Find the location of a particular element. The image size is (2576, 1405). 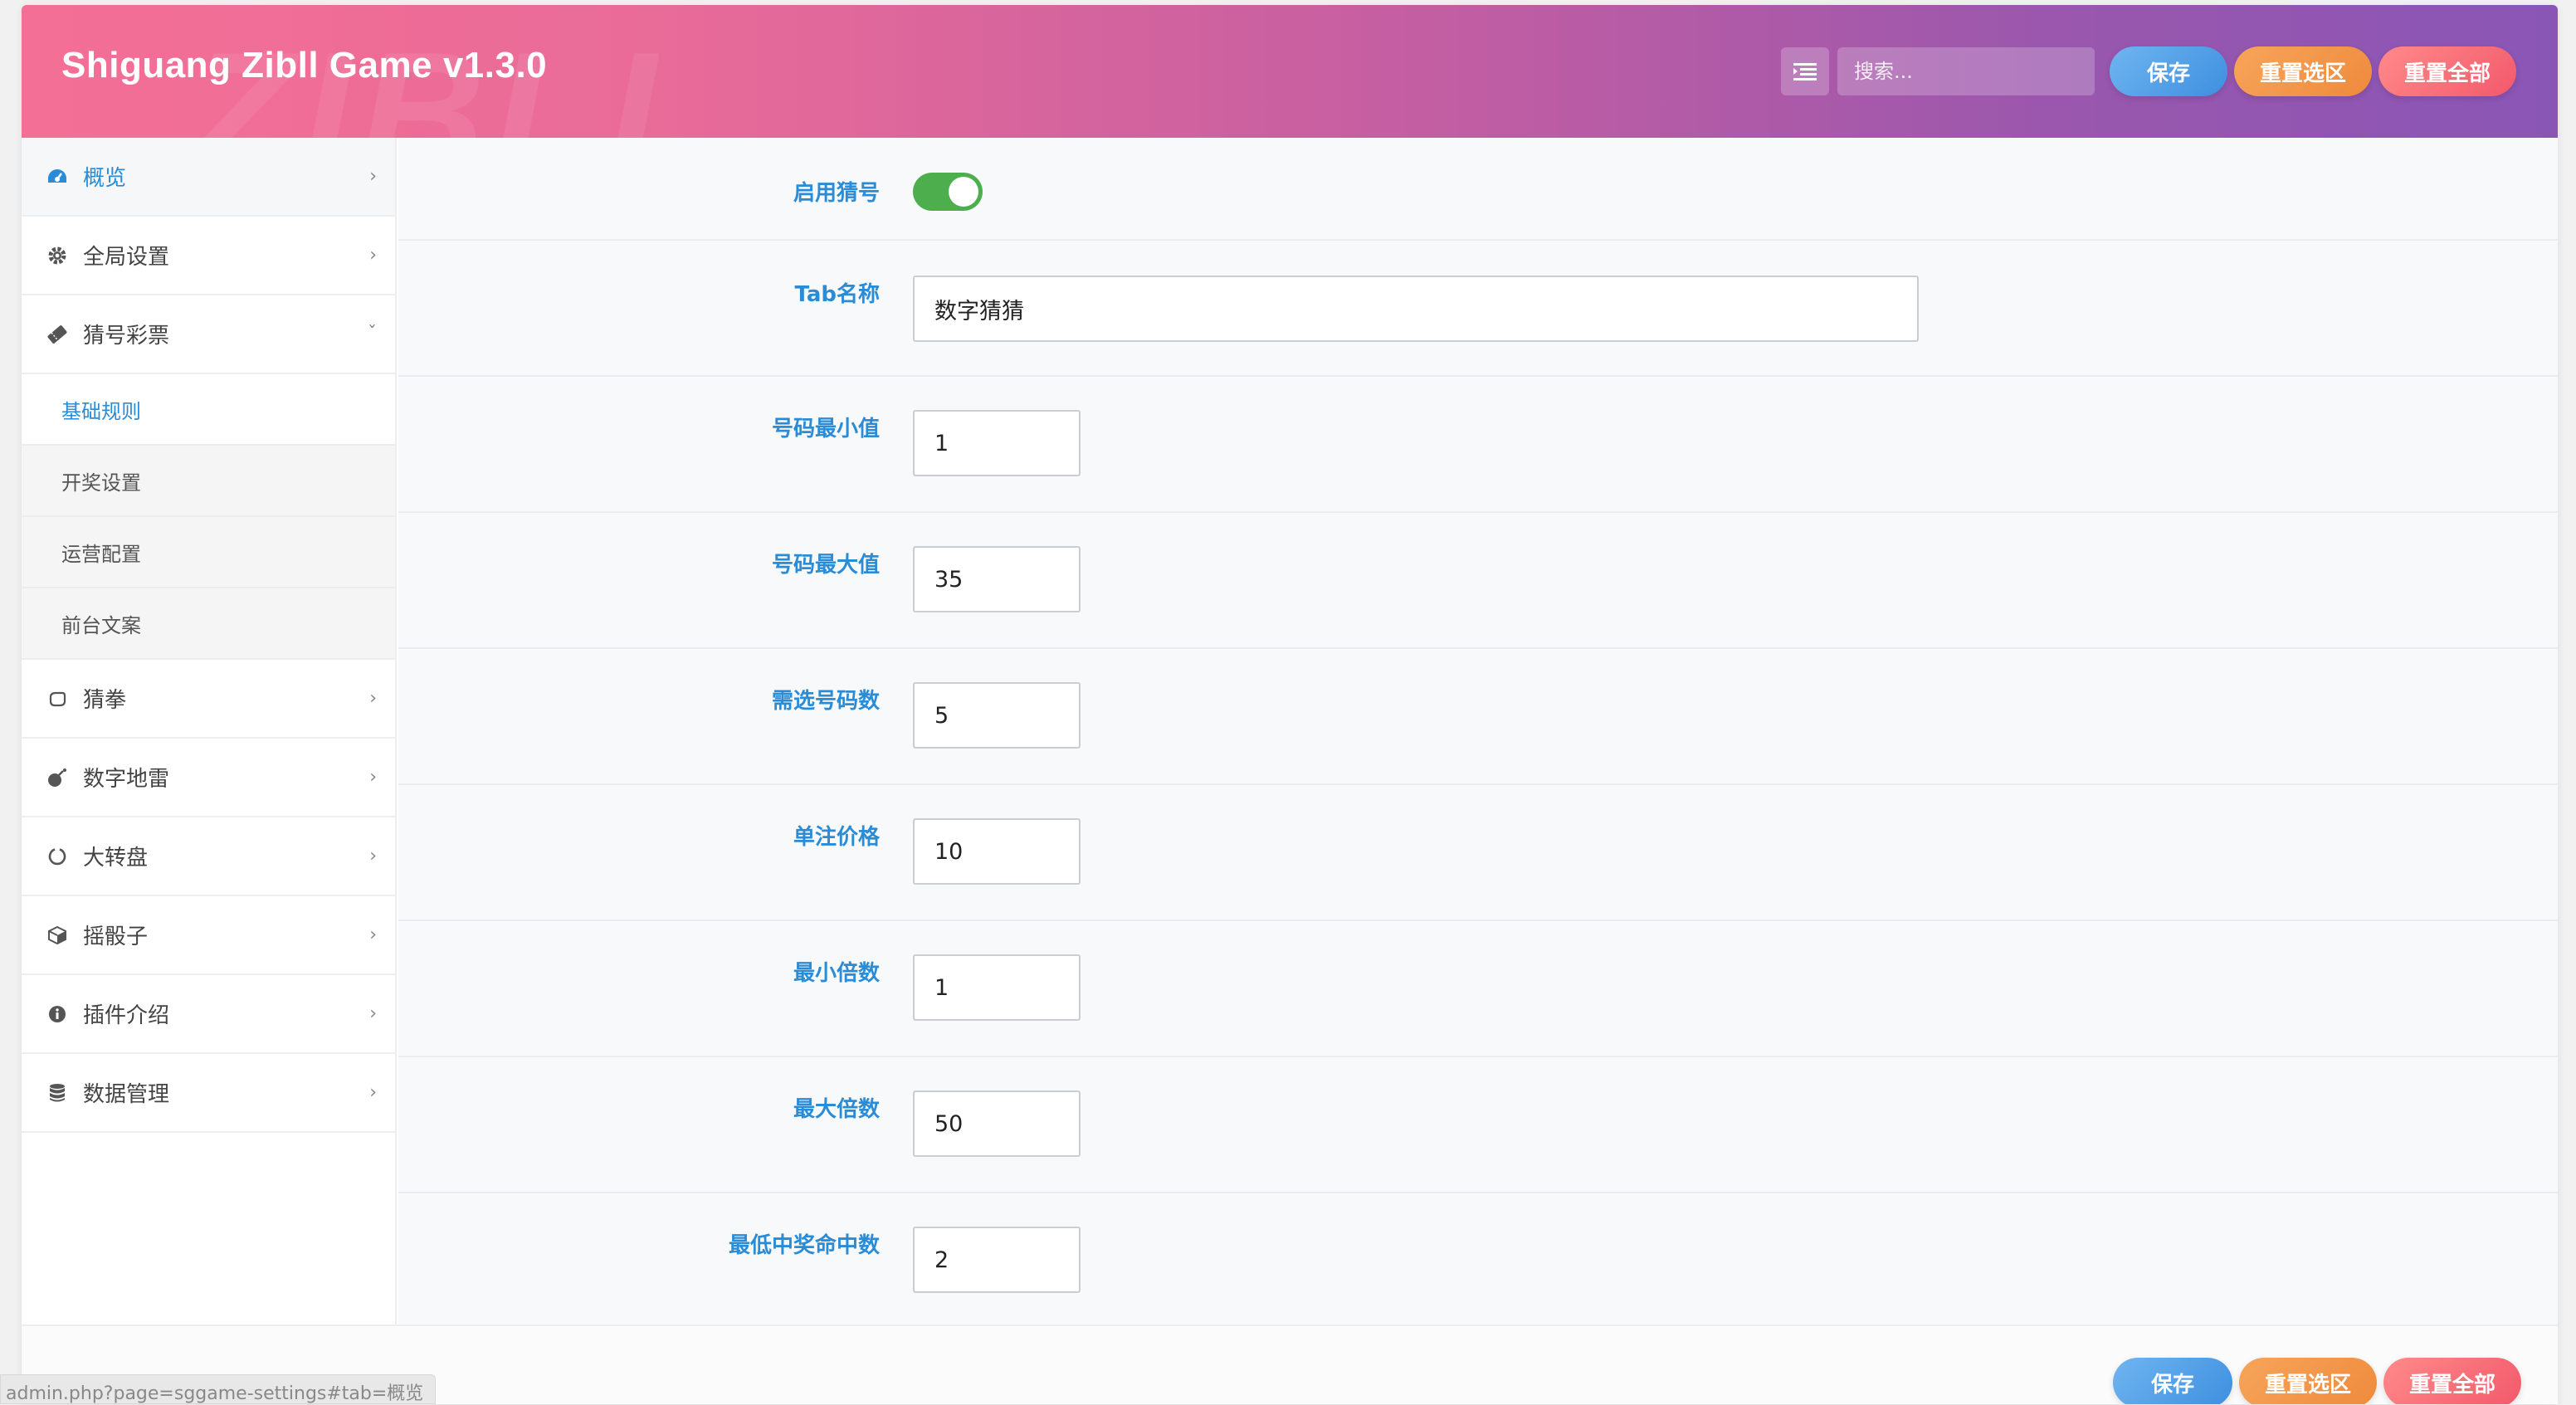

sidebar-item-lottery: 猜号彩票 ˇ is located at coordinates (209, 334).